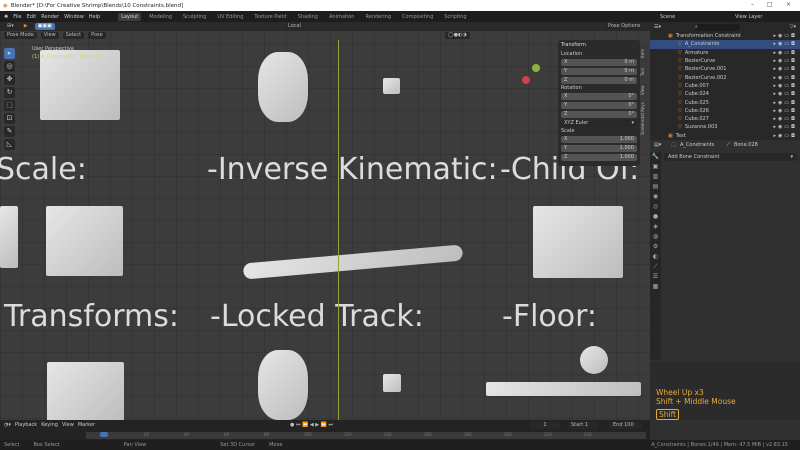  Describe the element at coordinates (25, 26) in the screenshot. I see `play-icon: ▶` at that location.